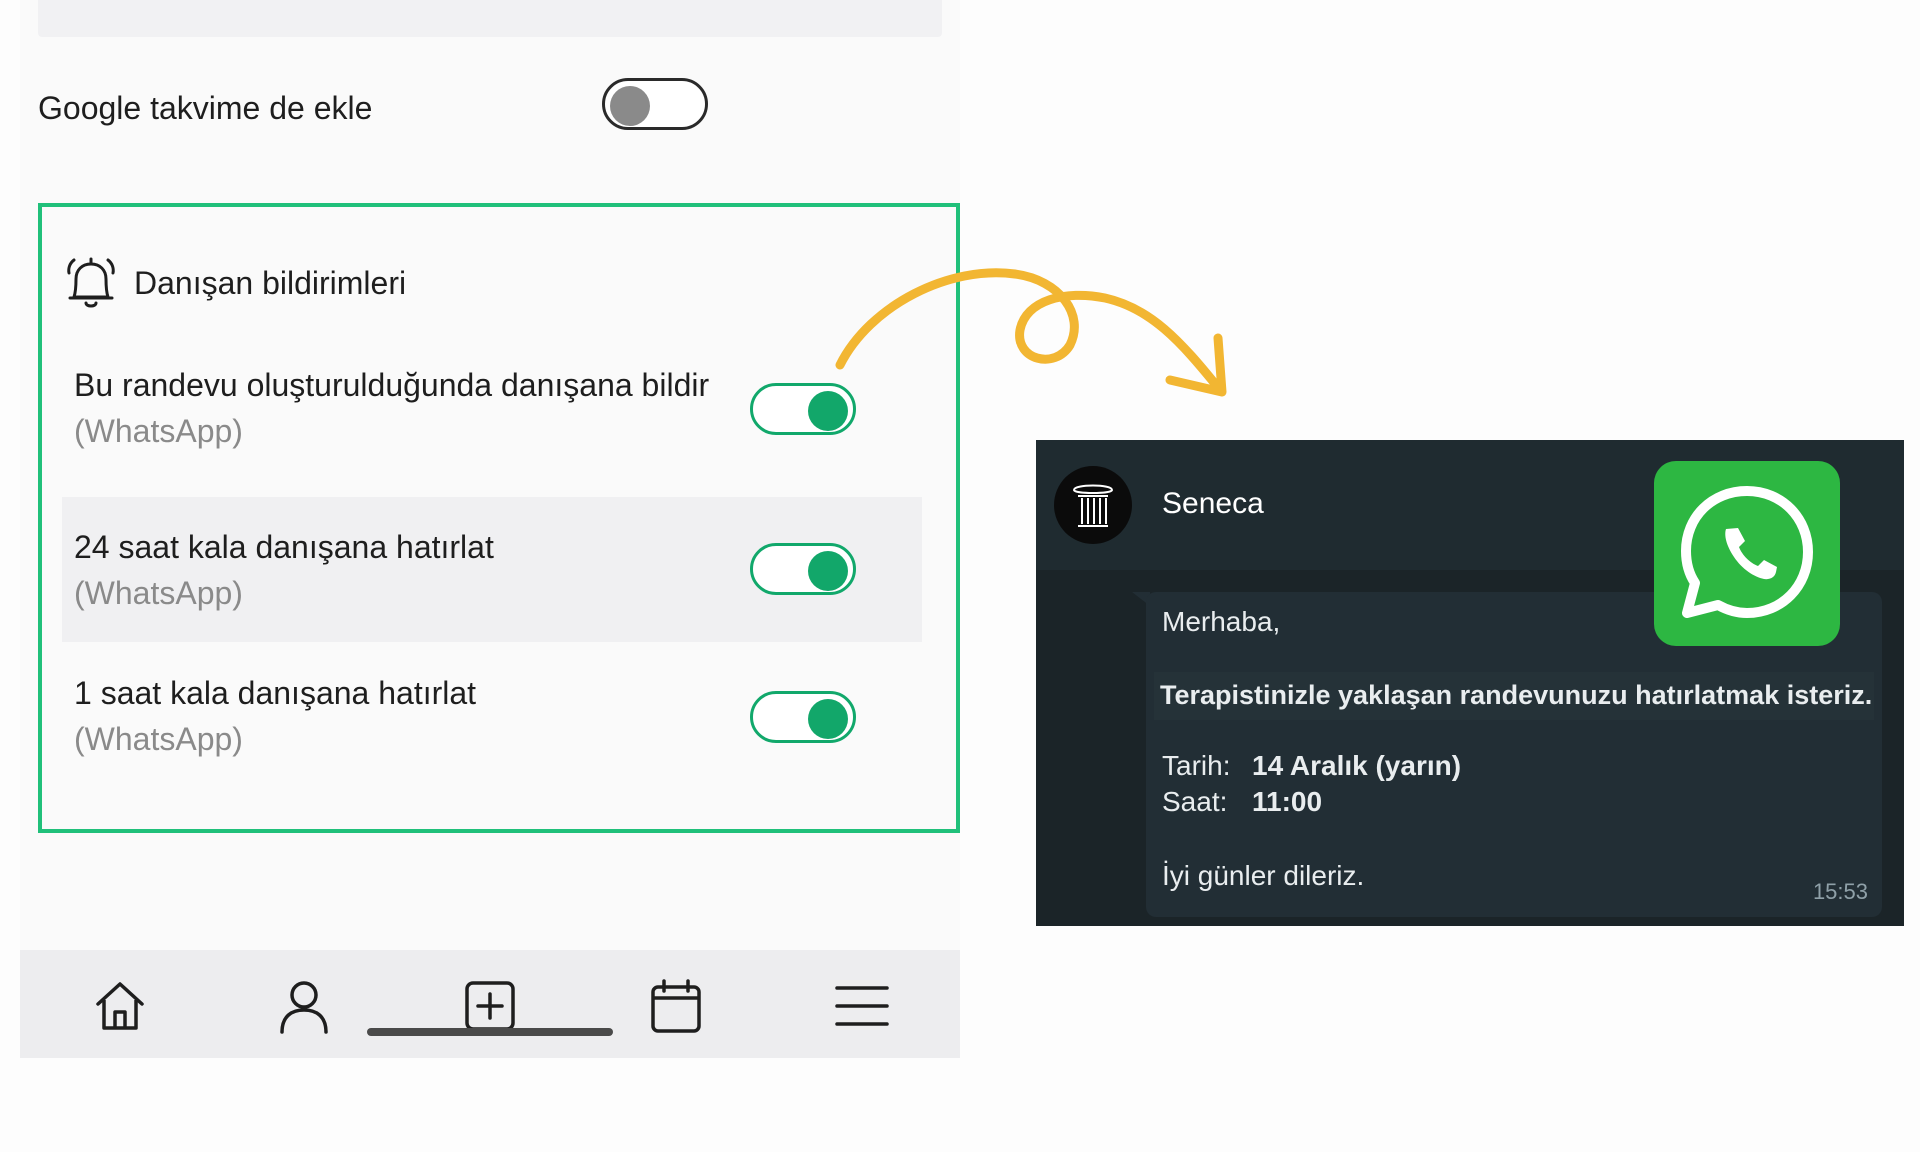 The width and height of the screenshot is (1920, 1152). I want to click on option-label: 24 saat kala danışana hatırlat, so click(284, 547).